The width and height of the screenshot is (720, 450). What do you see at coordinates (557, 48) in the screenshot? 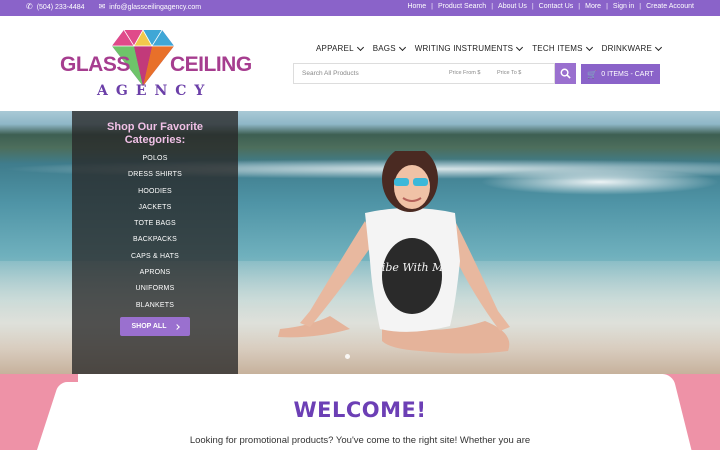
I see `nav-label: TECH ITEMS` at bounding box center [557, 48].